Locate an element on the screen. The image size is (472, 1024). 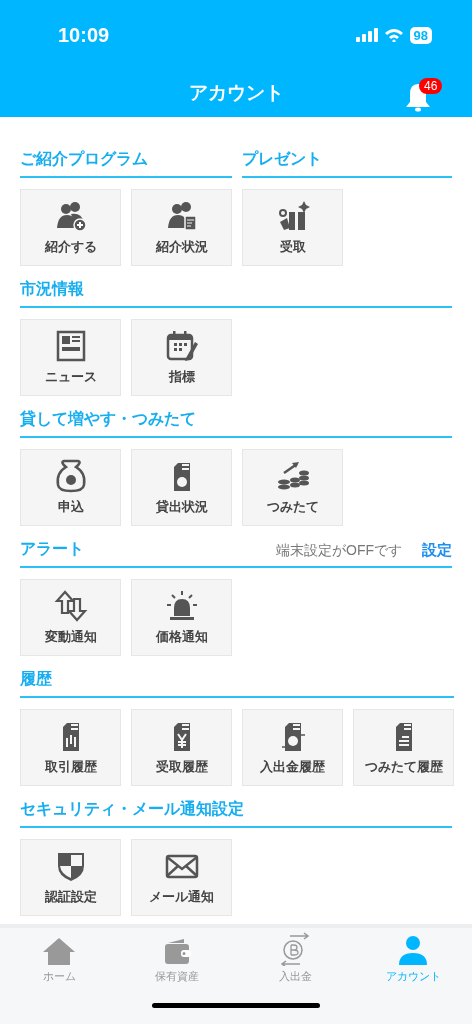
menu-tile: つみたて履歴 is located at coordinates (403, 747).